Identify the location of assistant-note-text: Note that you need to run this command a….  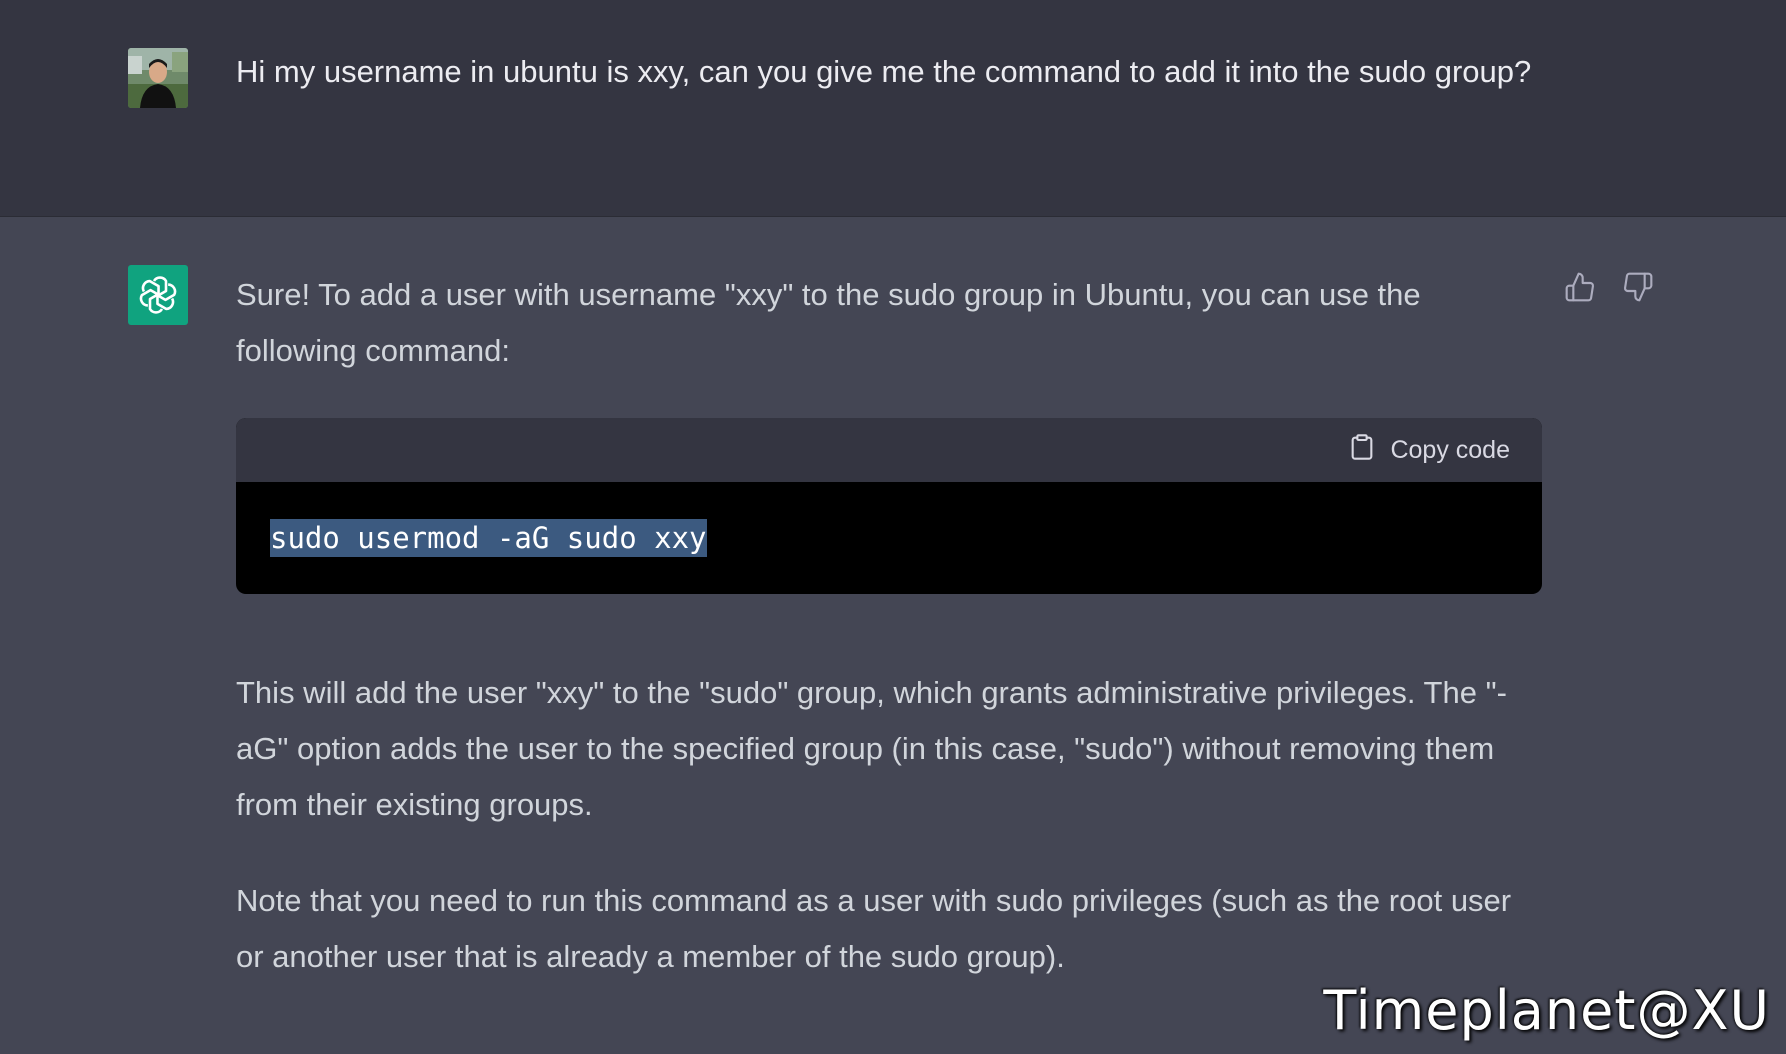
(874, 928).